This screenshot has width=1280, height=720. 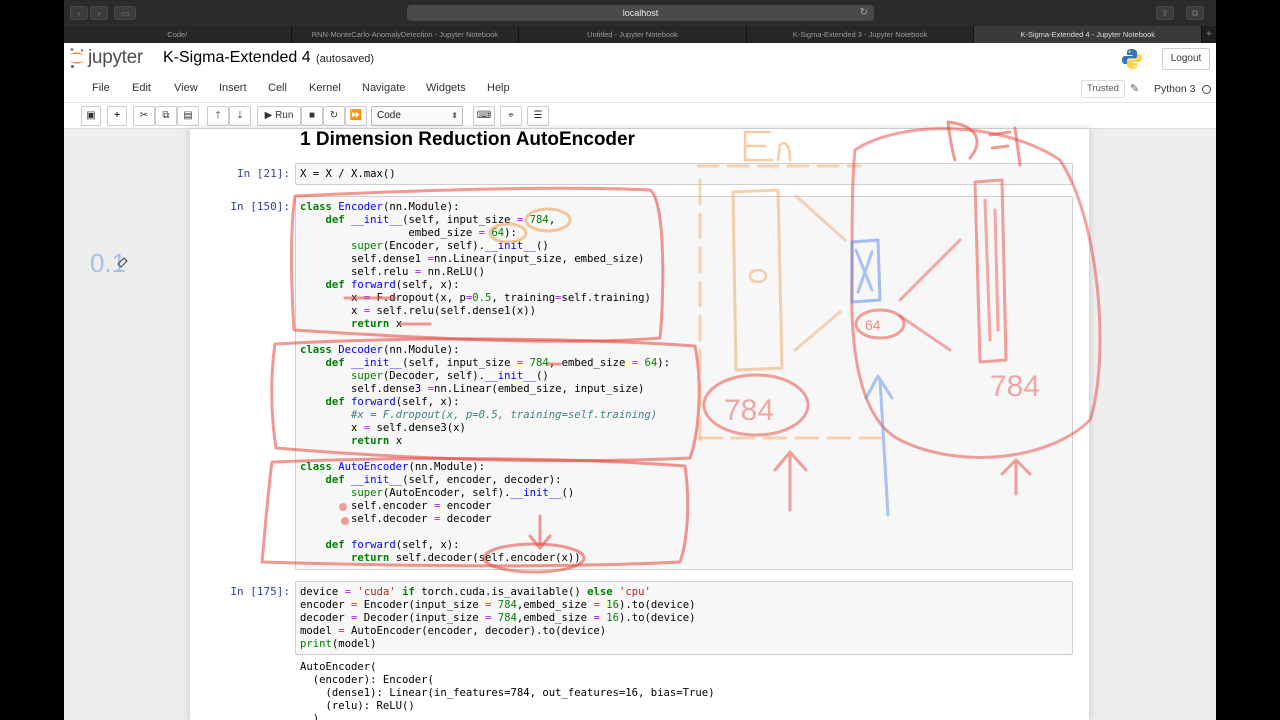 I want to click on cell-type-value: Code, so click(x=389, y=115).